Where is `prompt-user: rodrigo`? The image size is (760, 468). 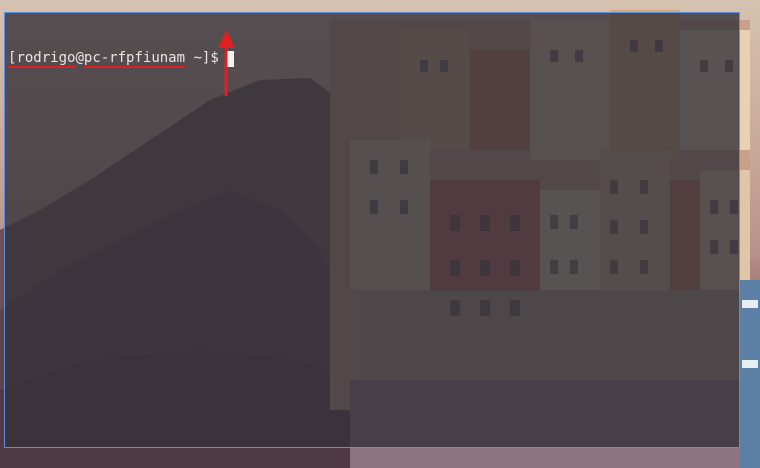
prompt-user: rodrigo is located at coordinates (46, 59).